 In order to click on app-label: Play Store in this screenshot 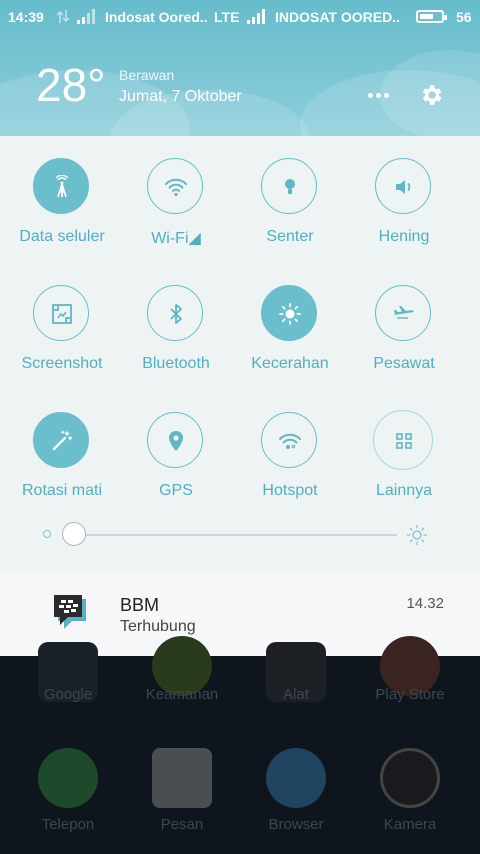, I will do `click(410, 694)`.